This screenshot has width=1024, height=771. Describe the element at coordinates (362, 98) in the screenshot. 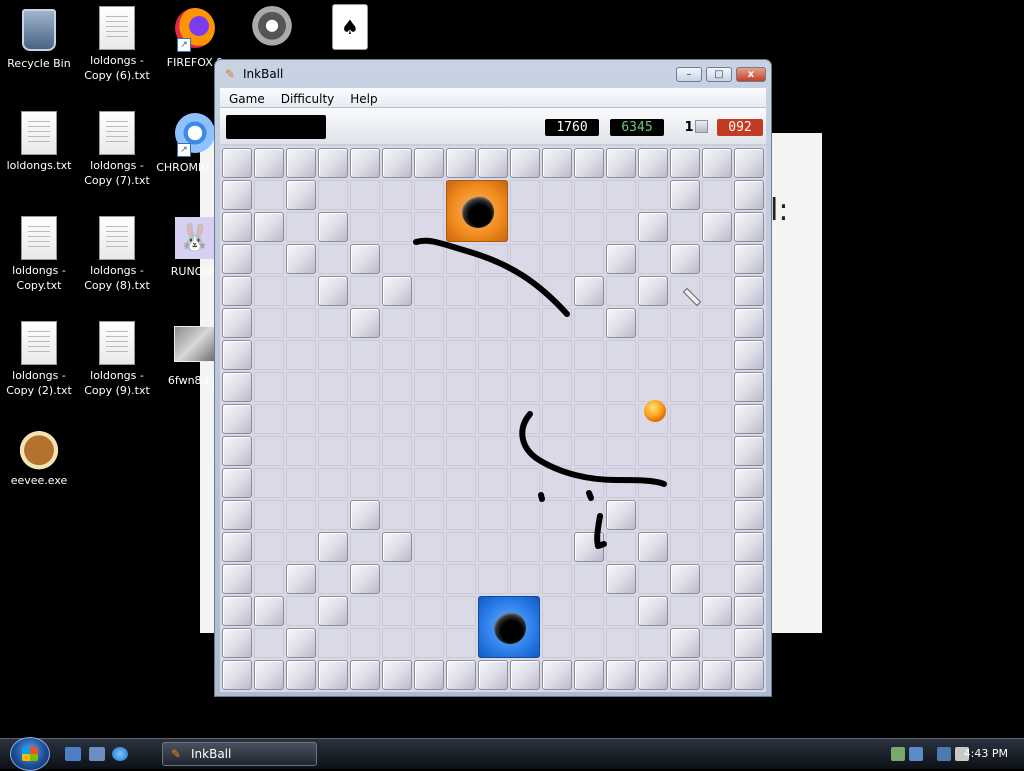

I see `menu-help: Help` at that location.